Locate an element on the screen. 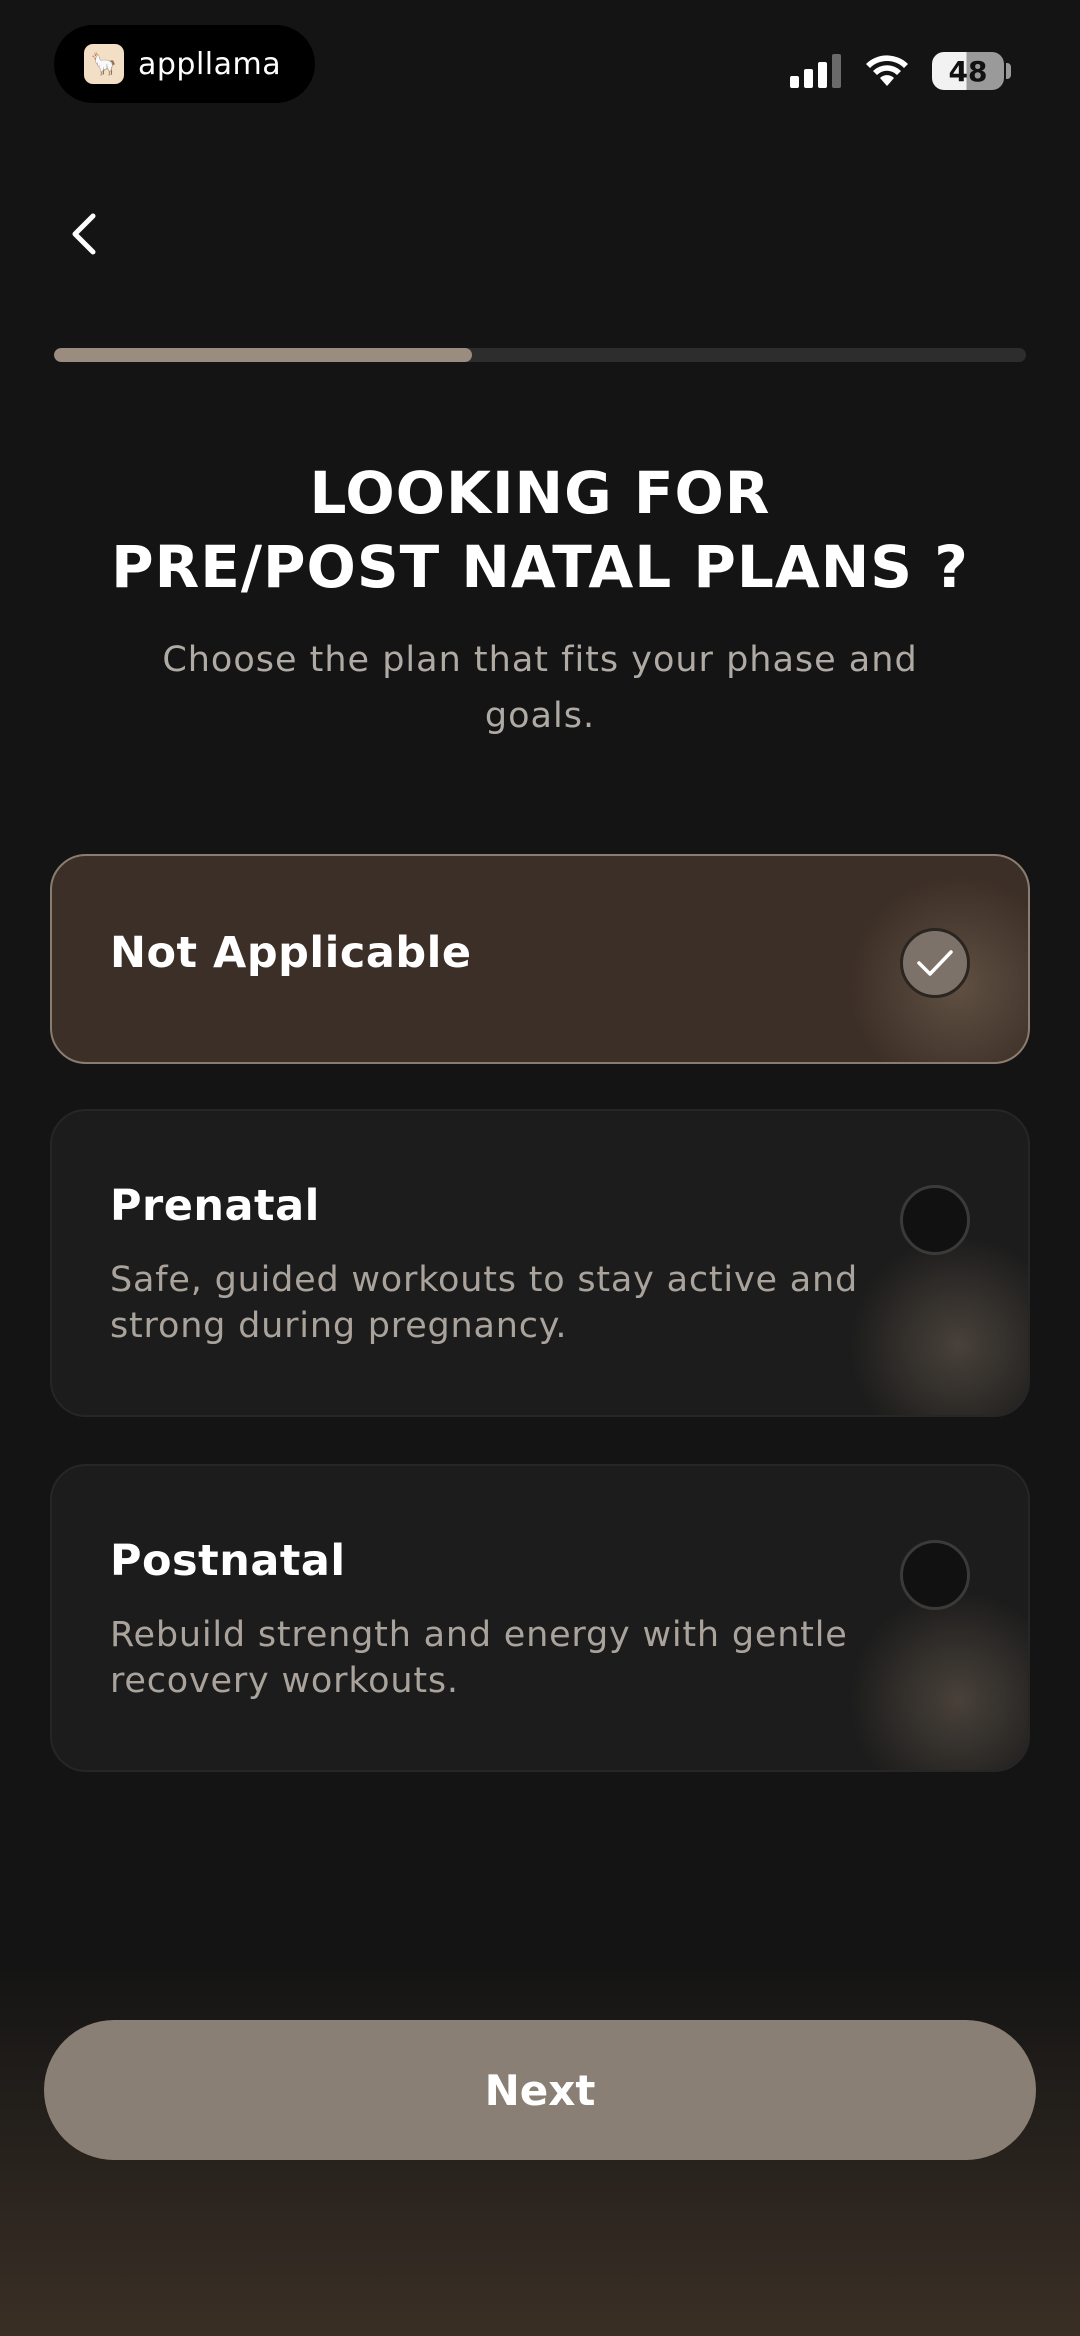 The height and width of the screenshot is (2336, 1080). chevron-left-icon is located at coordinates (84, 234).